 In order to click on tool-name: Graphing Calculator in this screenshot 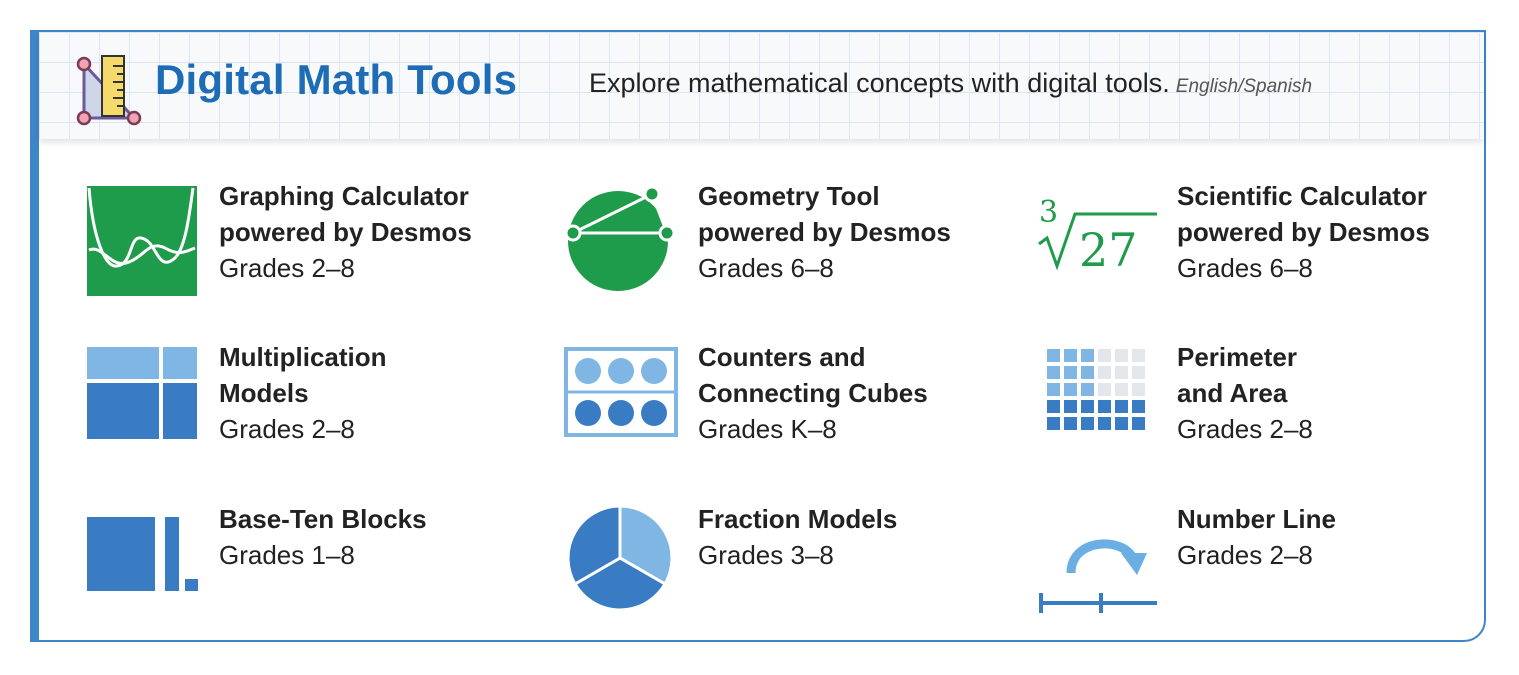, I will do `click(344, 196)`.